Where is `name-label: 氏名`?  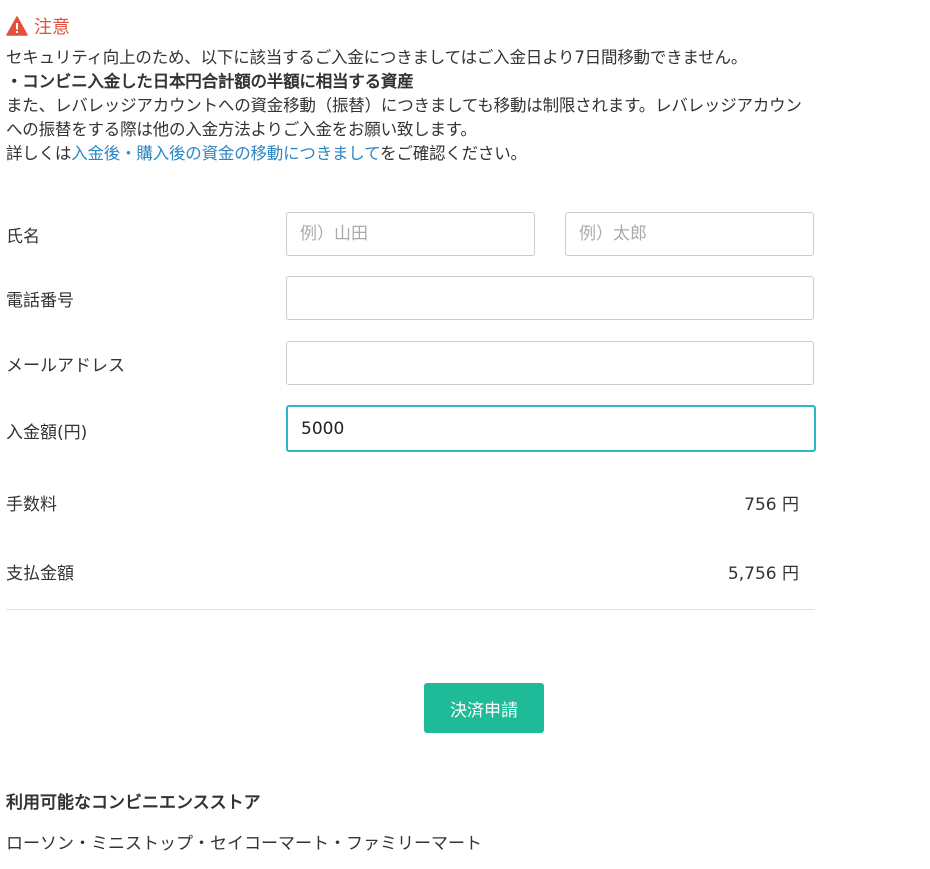 name-label: 氏名 is located at coordinates (23, 237).